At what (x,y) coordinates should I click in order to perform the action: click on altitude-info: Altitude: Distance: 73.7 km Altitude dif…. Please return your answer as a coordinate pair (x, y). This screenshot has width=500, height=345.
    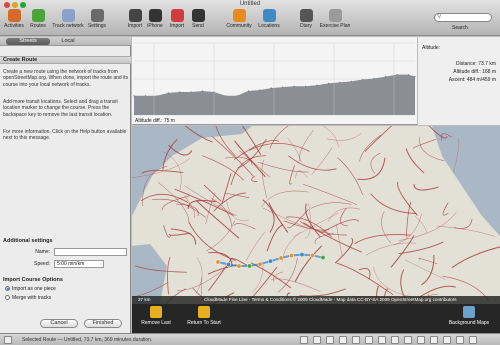
    Looking at the image, I should click on (458, 81).